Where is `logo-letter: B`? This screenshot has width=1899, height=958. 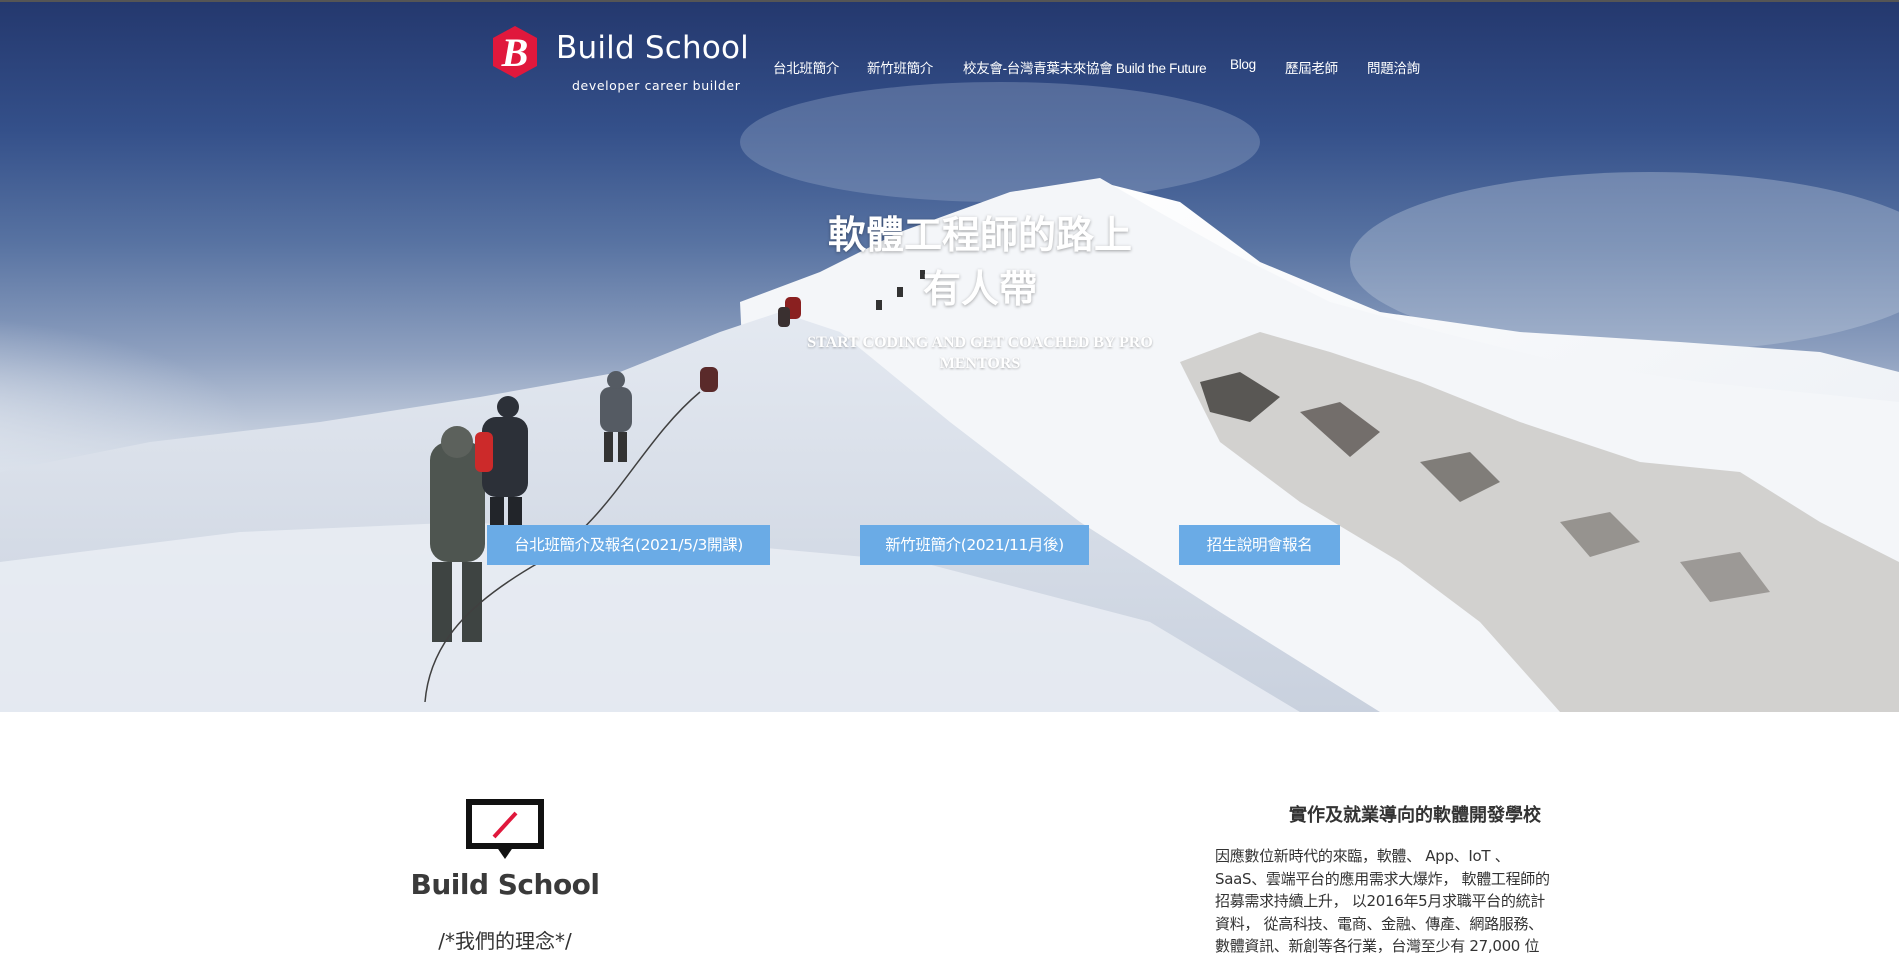 logo-letter: B is located at coordinates (515, 52).